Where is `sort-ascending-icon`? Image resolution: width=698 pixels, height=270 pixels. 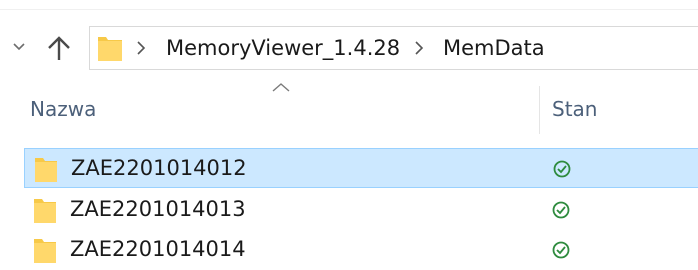
sort-ascending-icon is located at coordinates (281, 87).